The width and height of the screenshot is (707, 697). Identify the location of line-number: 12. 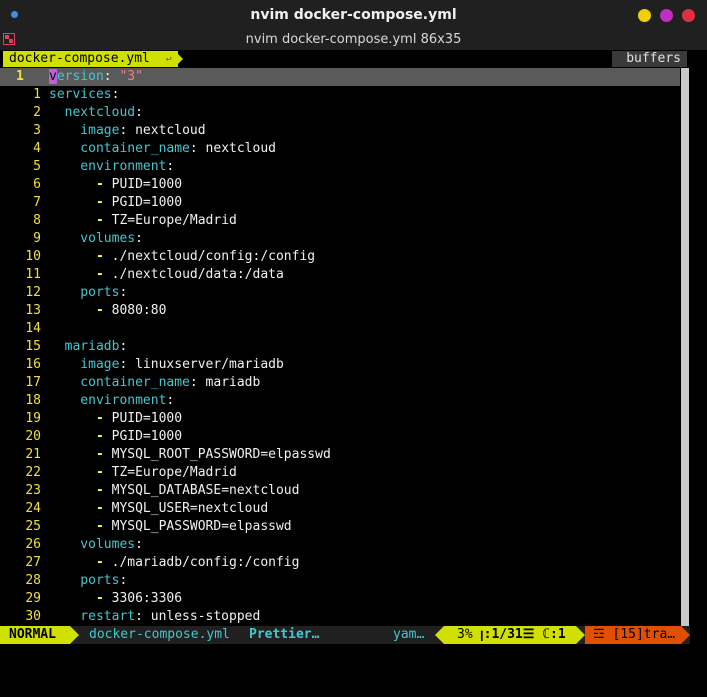
(33, 292).